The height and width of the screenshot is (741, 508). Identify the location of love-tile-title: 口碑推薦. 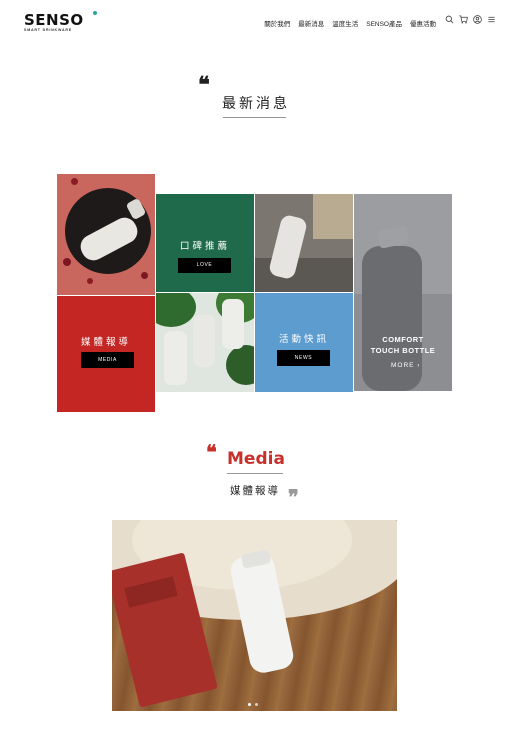
(204, 246).